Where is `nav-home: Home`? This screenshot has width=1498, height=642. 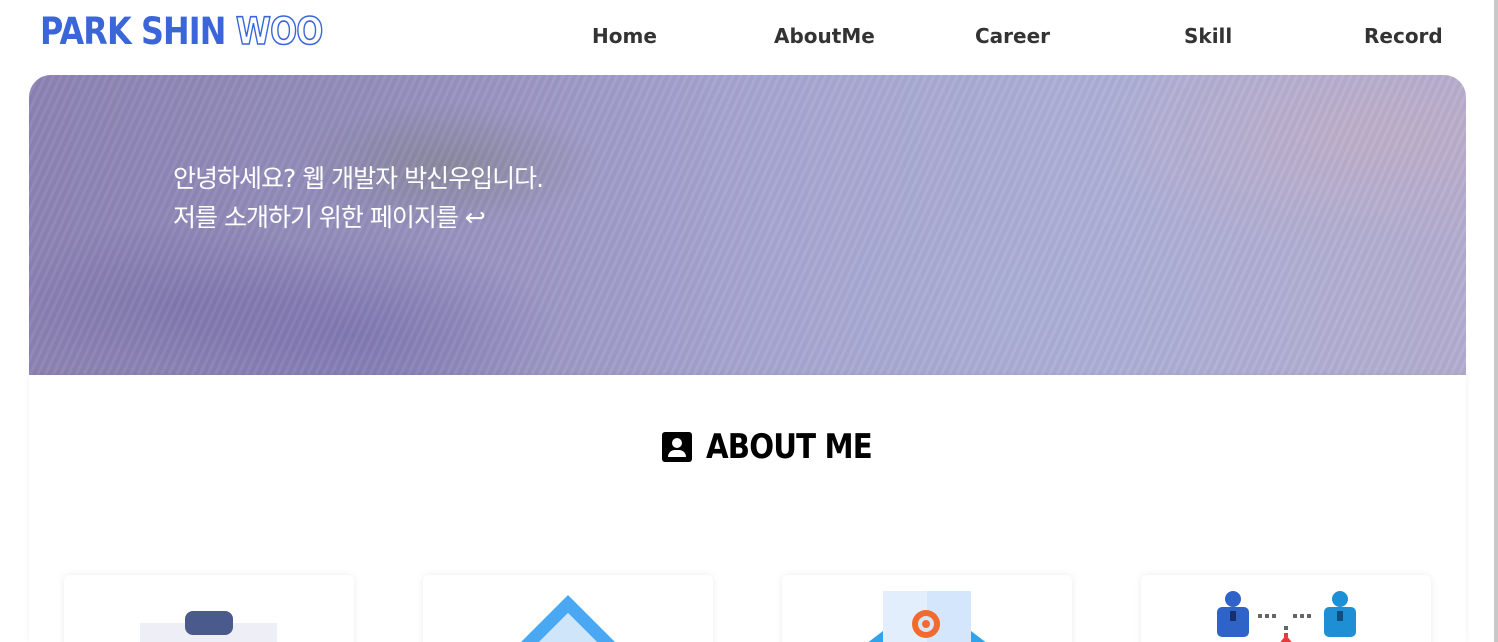 nav-home: Home is located at coordinates (624, 36).